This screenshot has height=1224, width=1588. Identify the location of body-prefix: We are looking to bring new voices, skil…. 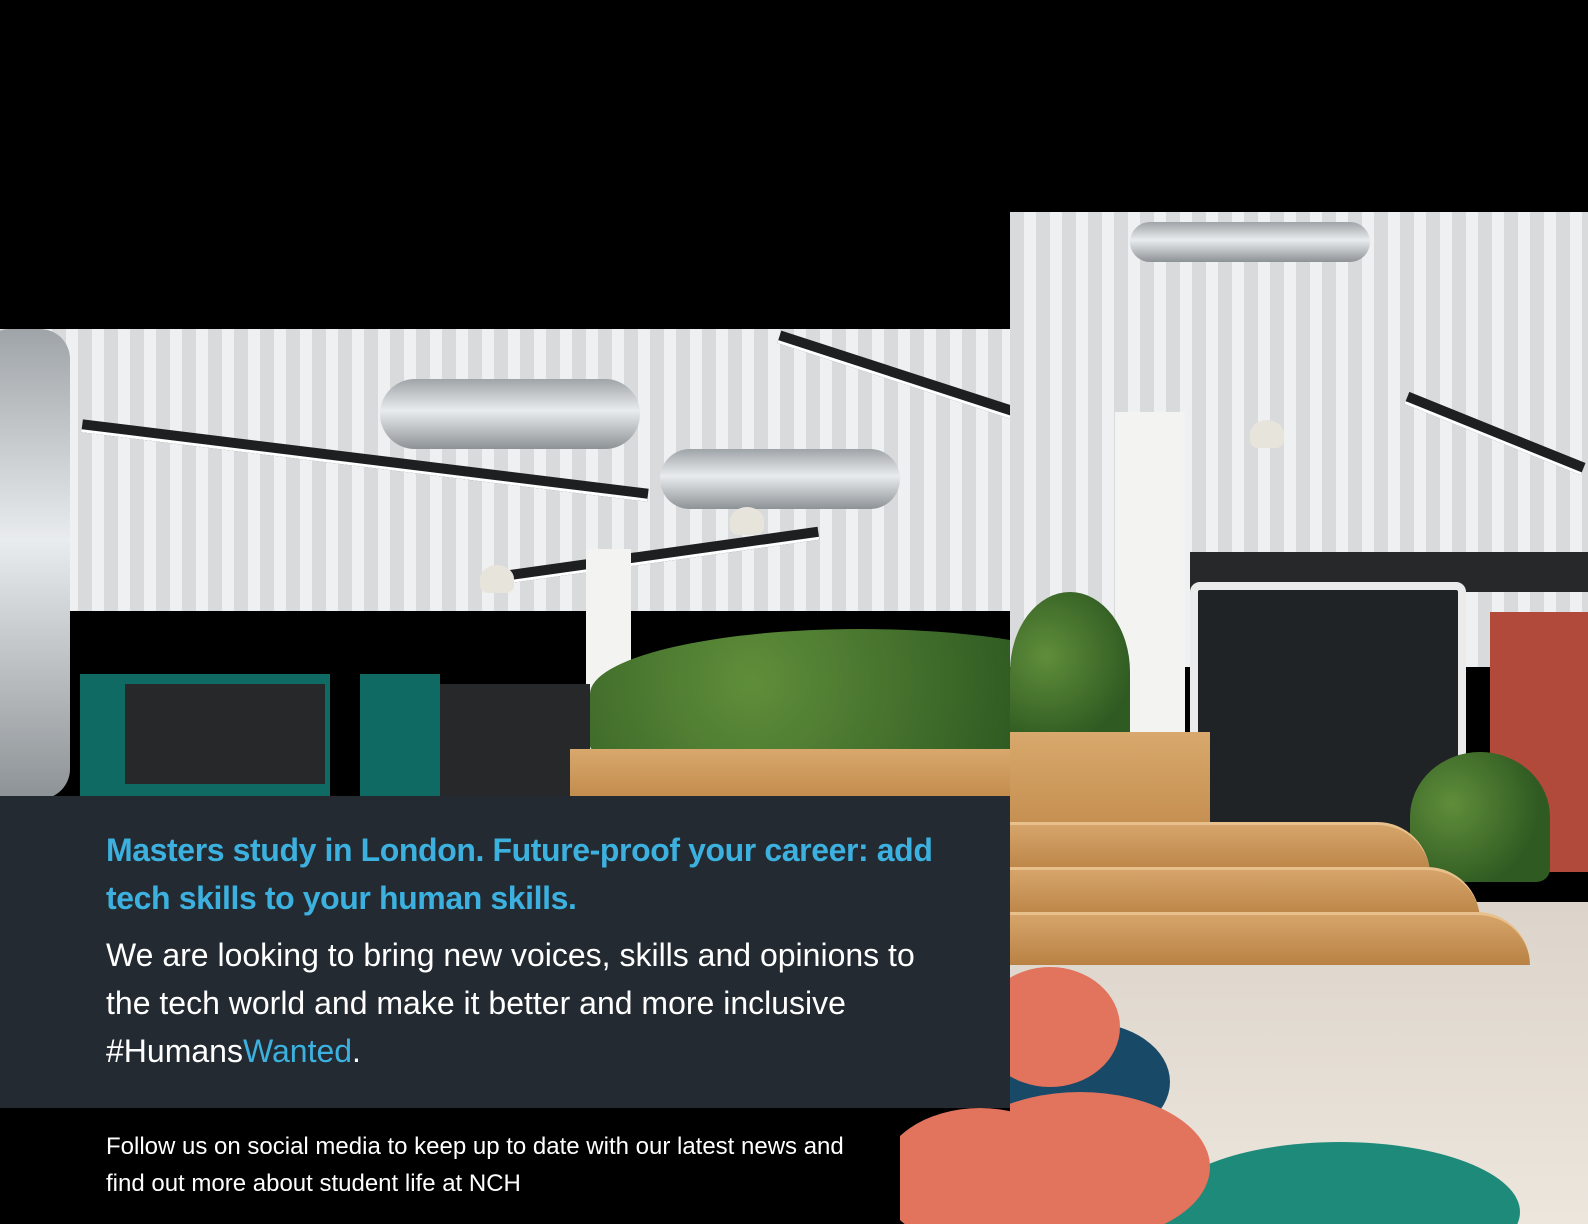
(510, 1003).